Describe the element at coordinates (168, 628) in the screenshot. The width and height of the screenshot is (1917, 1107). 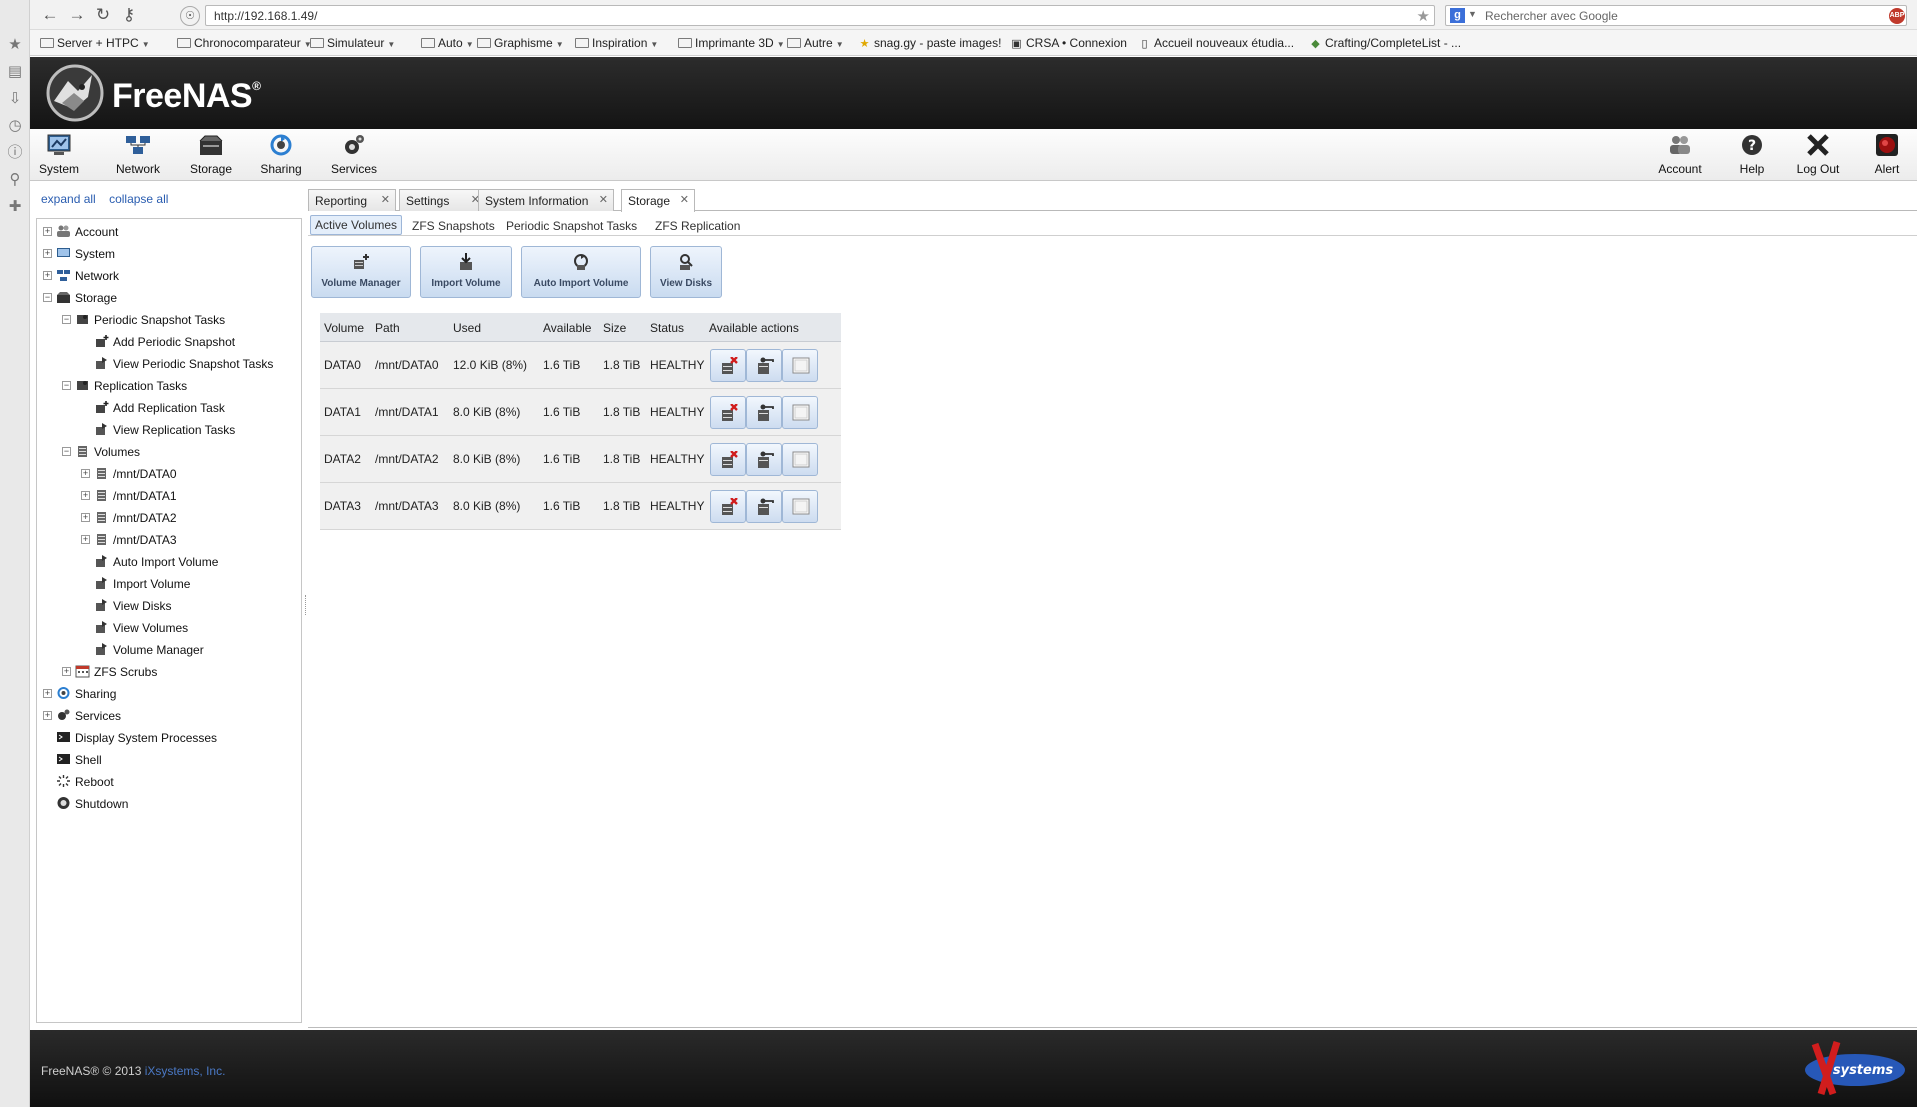
I see `tree-item: View Volumes` at that location.